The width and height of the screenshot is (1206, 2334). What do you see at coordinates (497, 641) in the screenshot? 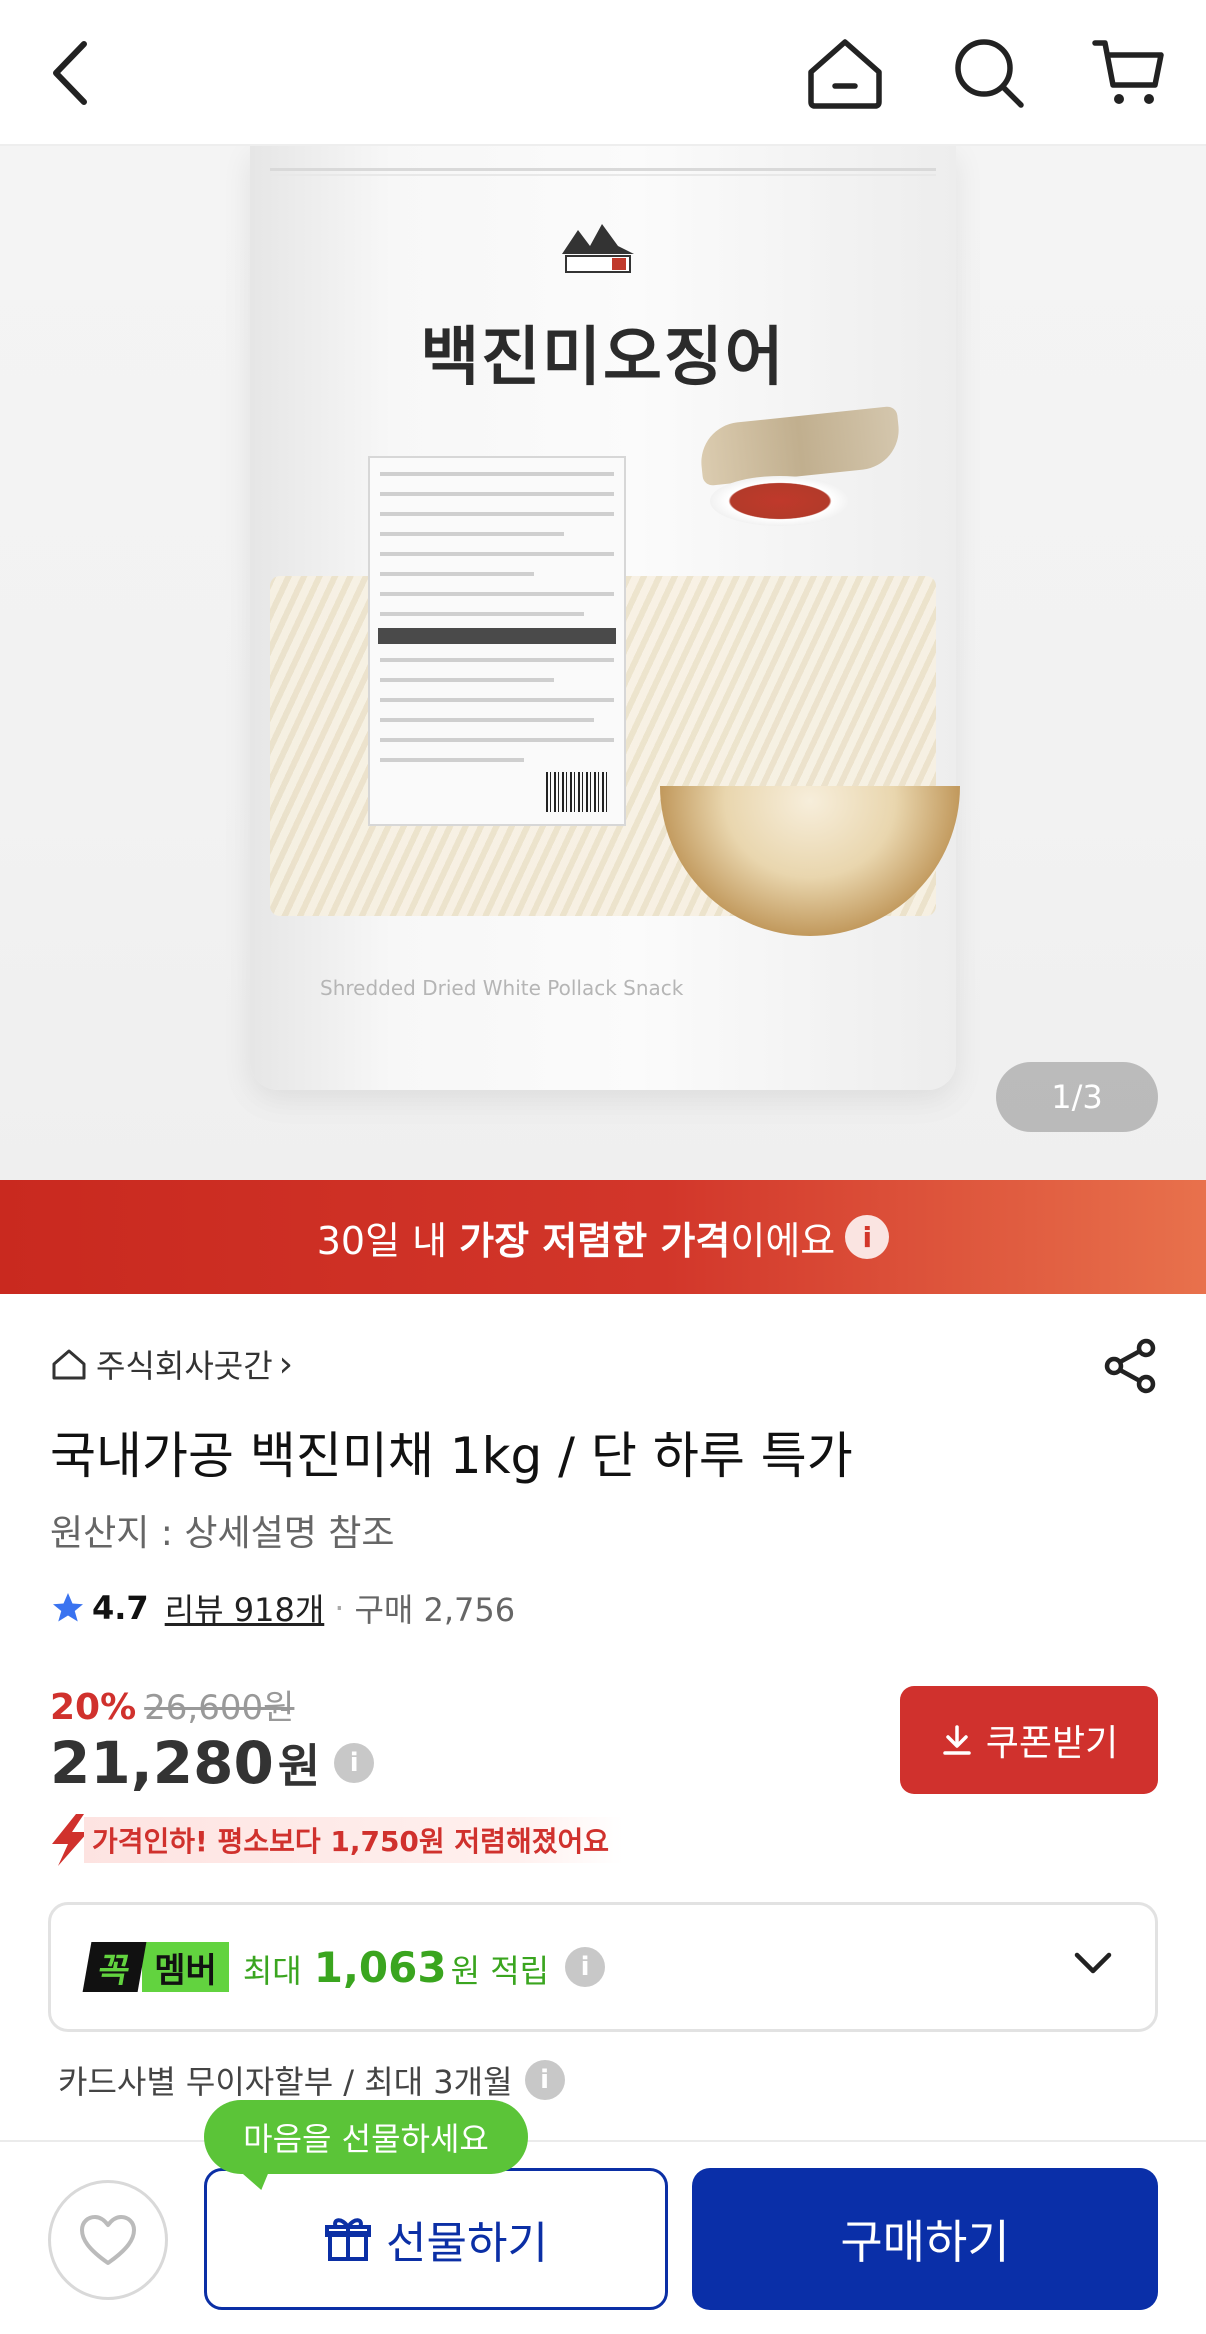
I see `nutrition-label` at bounding box center [497, 641].